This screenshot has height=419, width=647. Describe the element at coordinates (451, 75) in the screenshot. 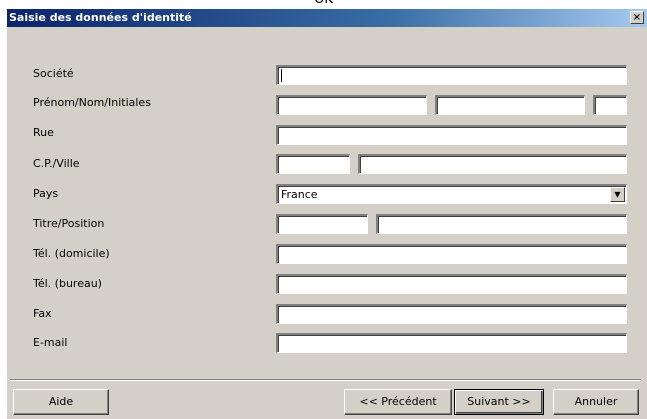

I see `societe-input` at that location.